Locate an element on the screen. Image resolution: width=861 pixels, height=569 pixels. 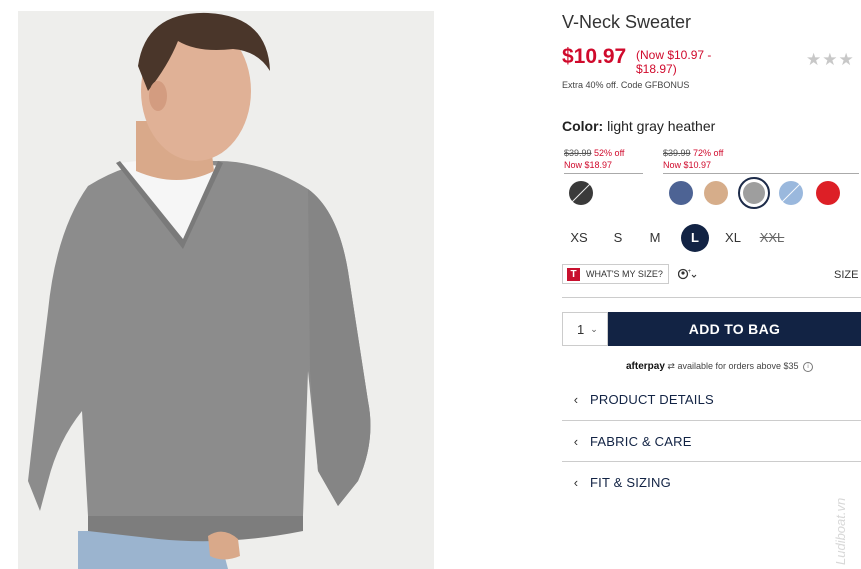
whats-my-size-button: T WHAT'S MY SIZE? is located at coordinates (615, 274).